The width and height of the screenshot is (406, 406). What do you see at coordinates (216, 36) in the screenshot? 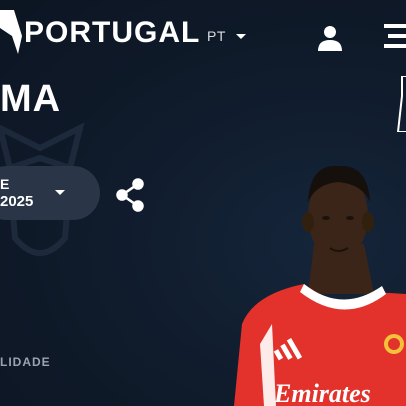
I see `language-label: PT` at bounding box center [216, 36].